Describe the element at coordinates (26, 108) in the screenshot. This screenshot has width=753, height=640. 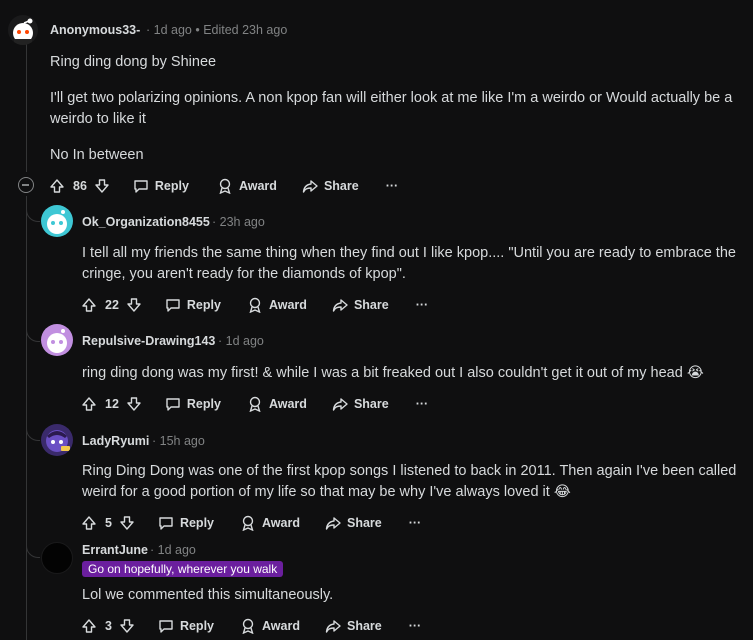
I see `thread-line-main` at that location.